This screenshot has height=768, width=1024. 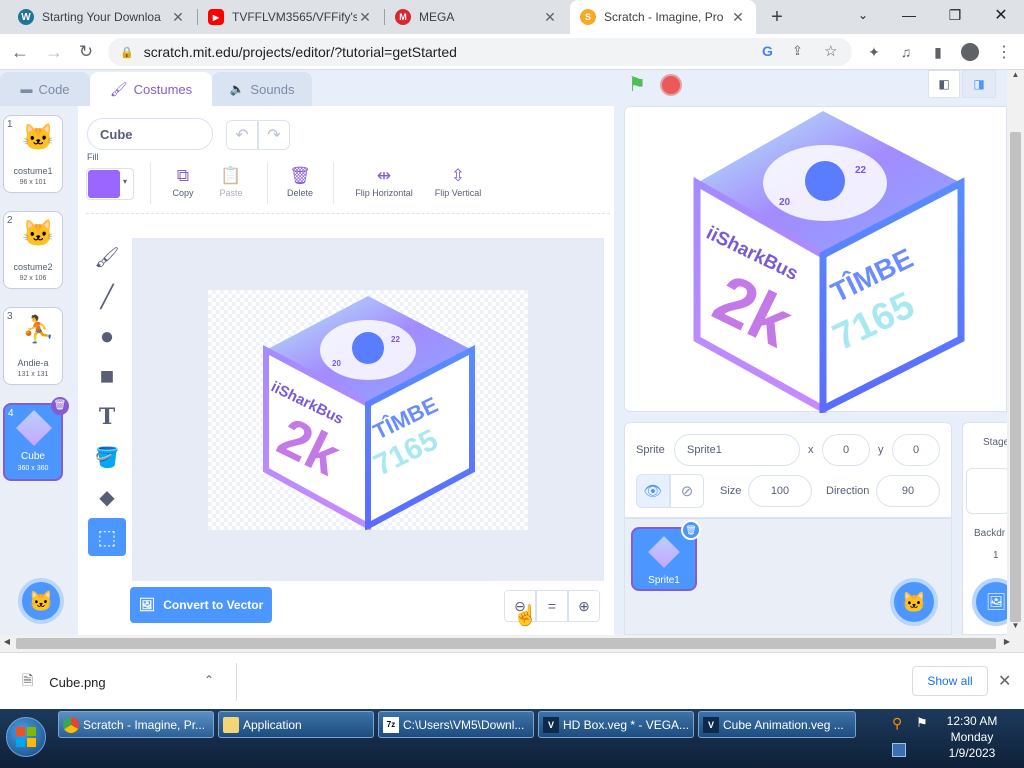 I want to click on direction-input: 90, so click(x=908, y=491).